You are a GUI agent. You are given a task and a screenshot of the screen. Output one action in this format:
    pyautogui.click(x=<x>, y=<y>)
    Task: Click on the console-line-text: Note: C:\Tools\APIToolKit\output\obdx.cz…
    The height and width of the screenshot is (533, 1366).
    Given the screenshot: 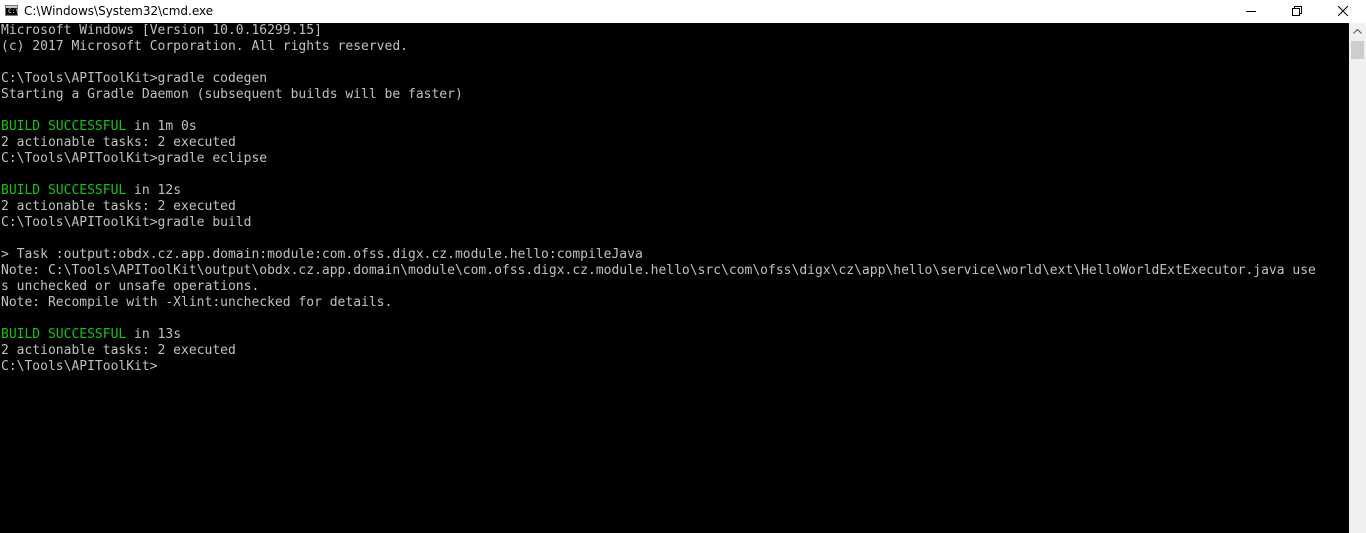 What is the action you would take?
    pyautogui.click(x=658, y=270)
    